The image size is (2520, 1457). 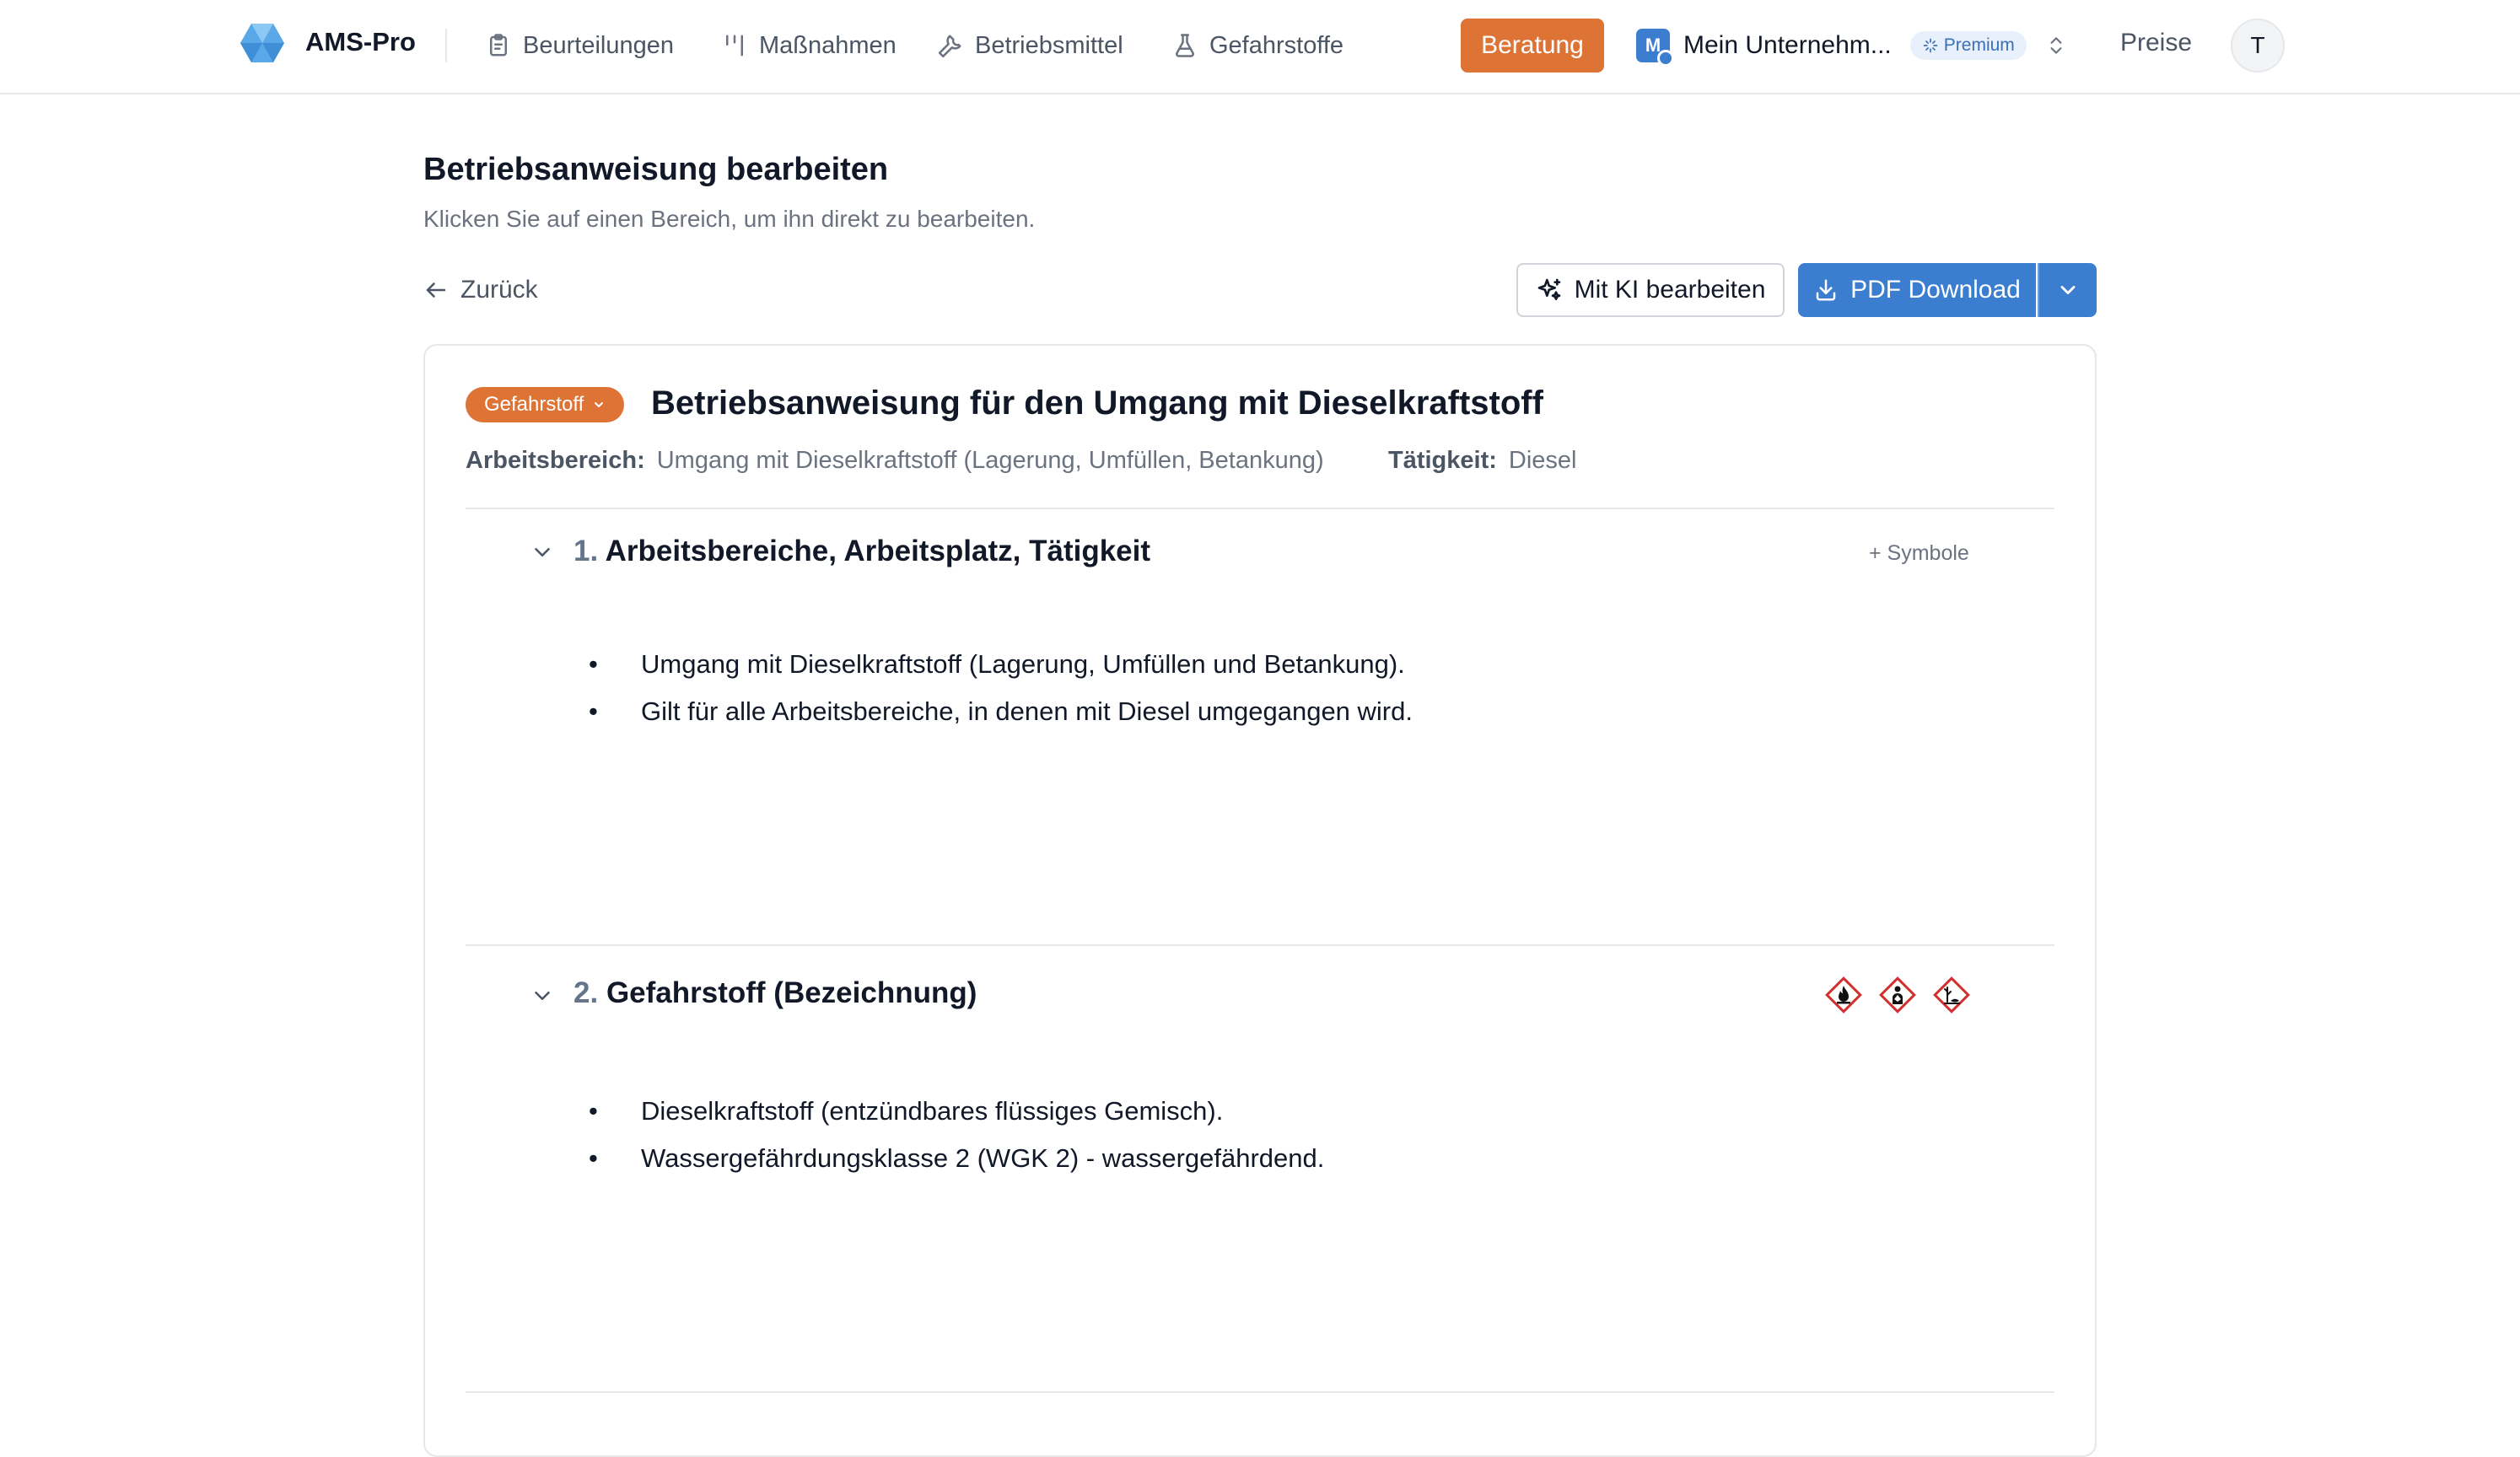 I want to click on nav-item-massnahmen: Maßnahmen, so click(x=809, y=45).